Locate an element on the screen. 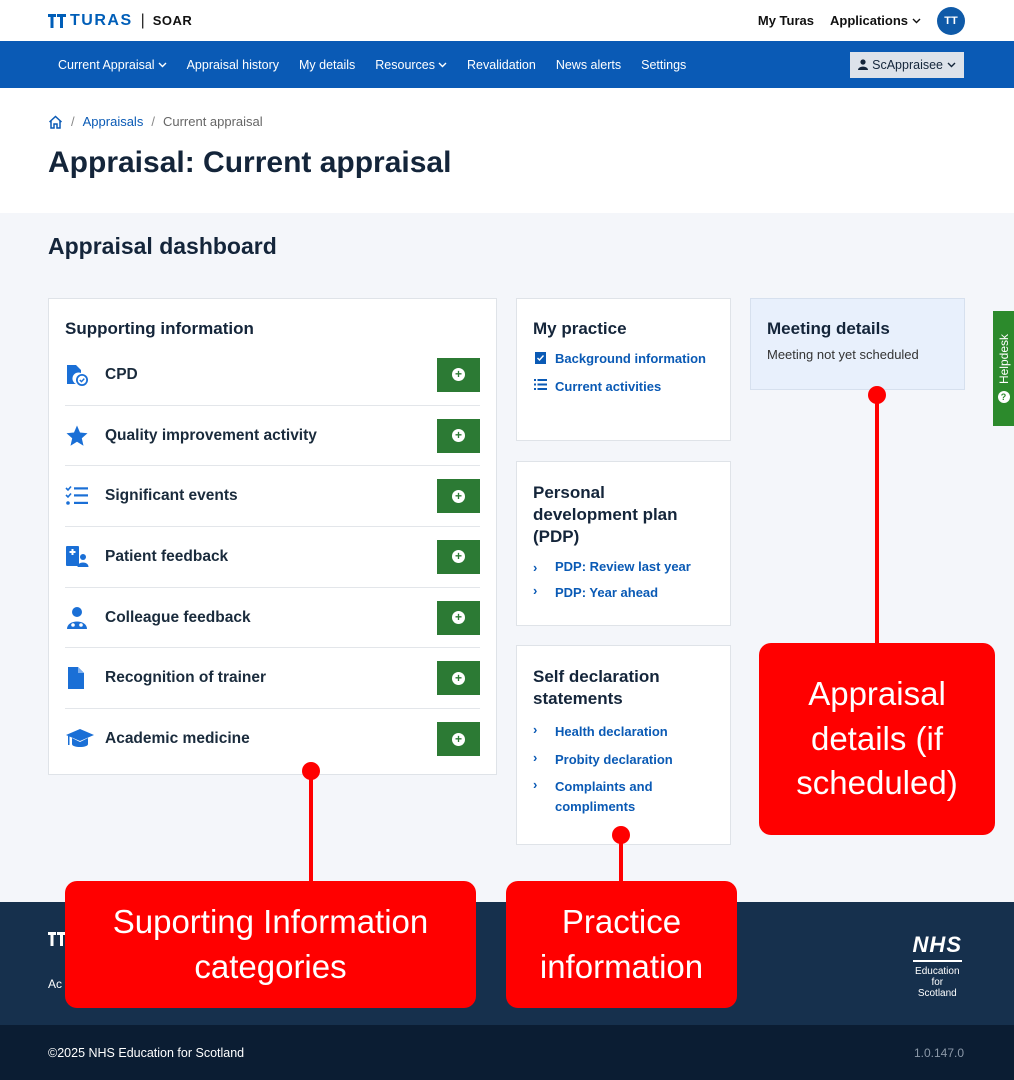 This screenshot has height=1080, width=1014. applications-menu: Applications is located at coordinates (875, 20).